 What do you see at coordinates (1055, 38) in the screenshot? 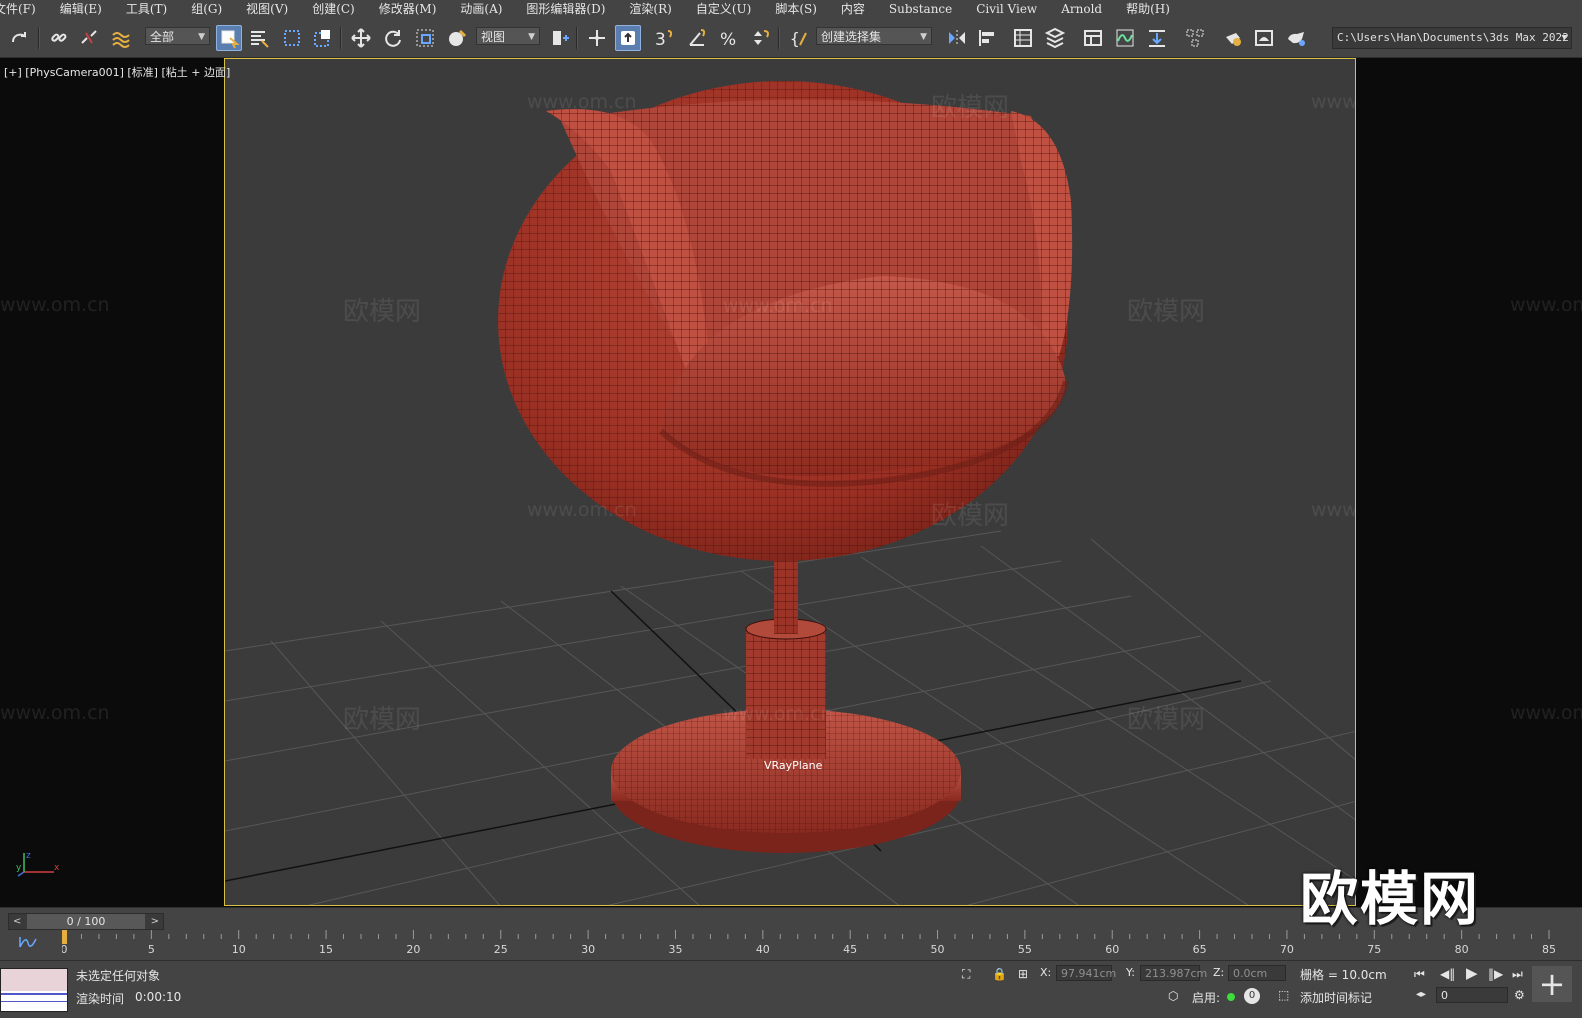
I see `layer-explorer-icon` at bounding box center [1055, 38].